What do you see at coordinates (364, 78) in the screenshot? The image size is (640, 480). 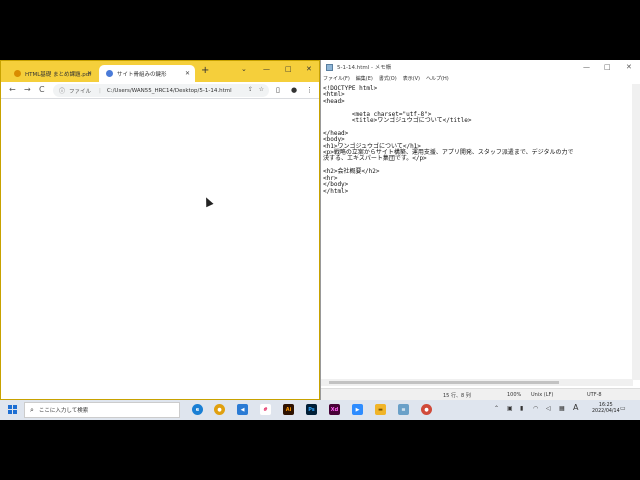 I see `menu-edit: 編集(E)` at bounding box center [364, 78].